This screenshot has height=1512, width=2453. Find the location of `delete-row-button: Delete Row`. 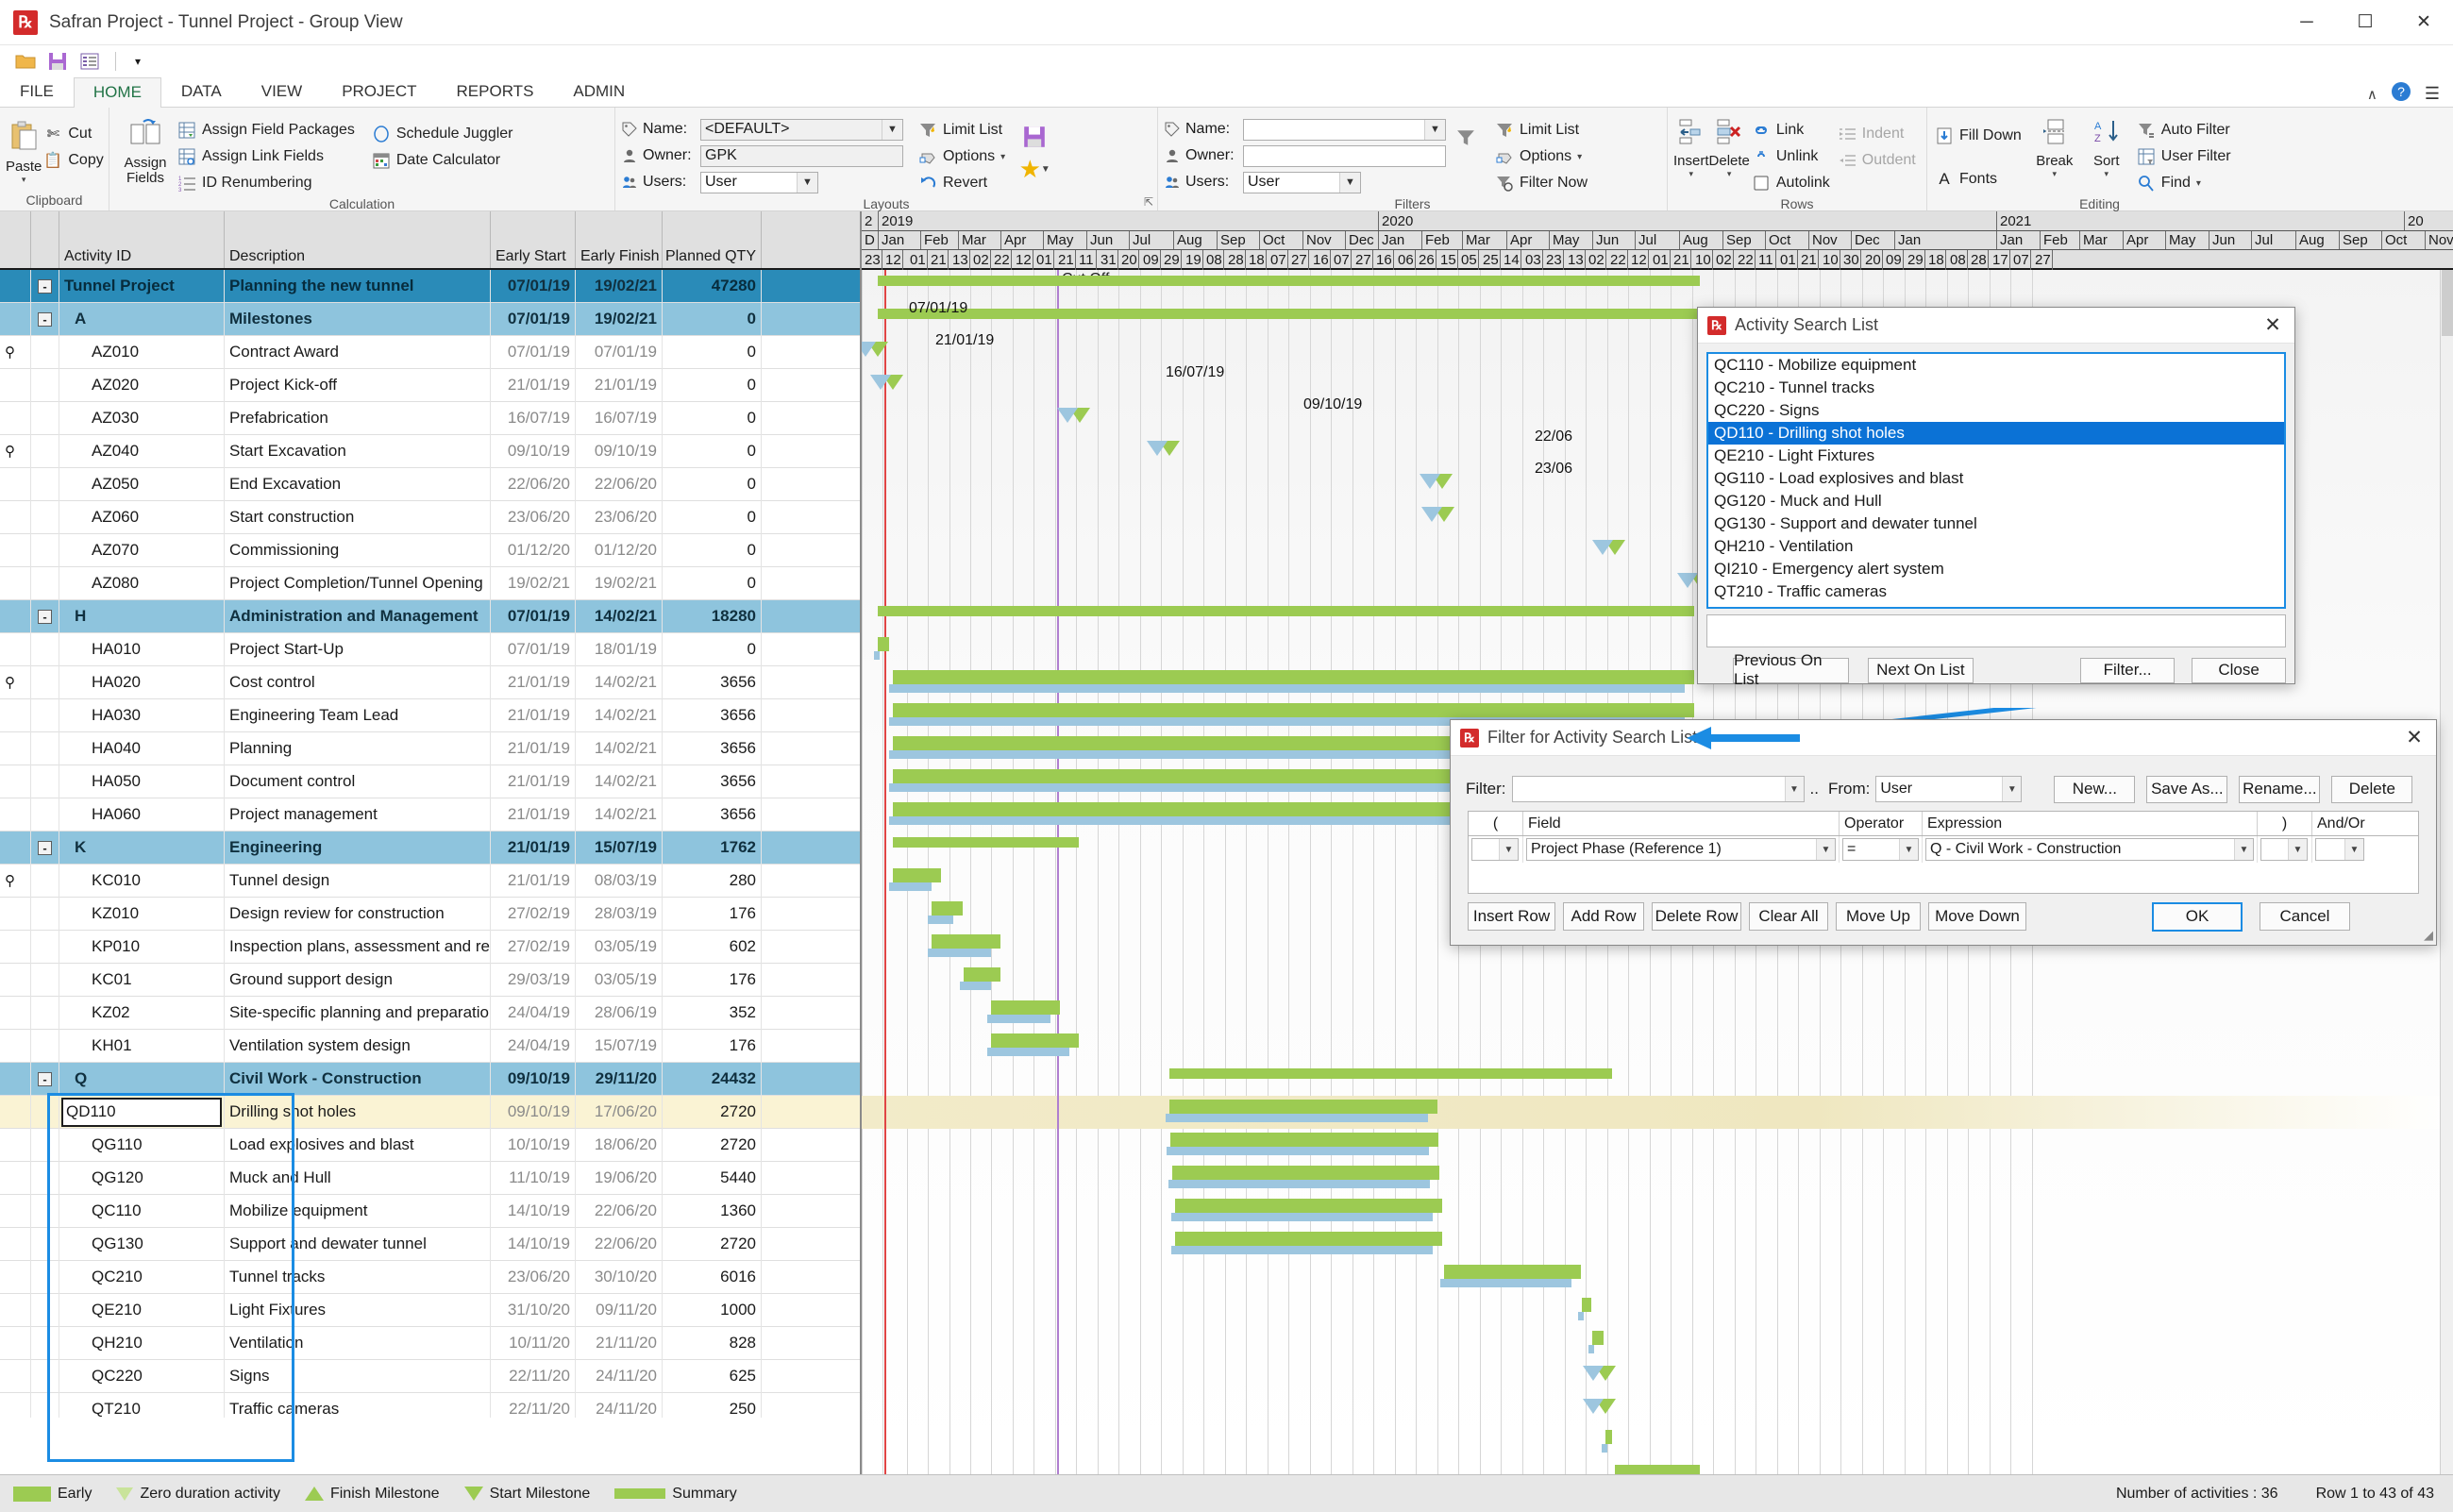

delete-row-button: Delete Row is located at coordinates (1696, 916).